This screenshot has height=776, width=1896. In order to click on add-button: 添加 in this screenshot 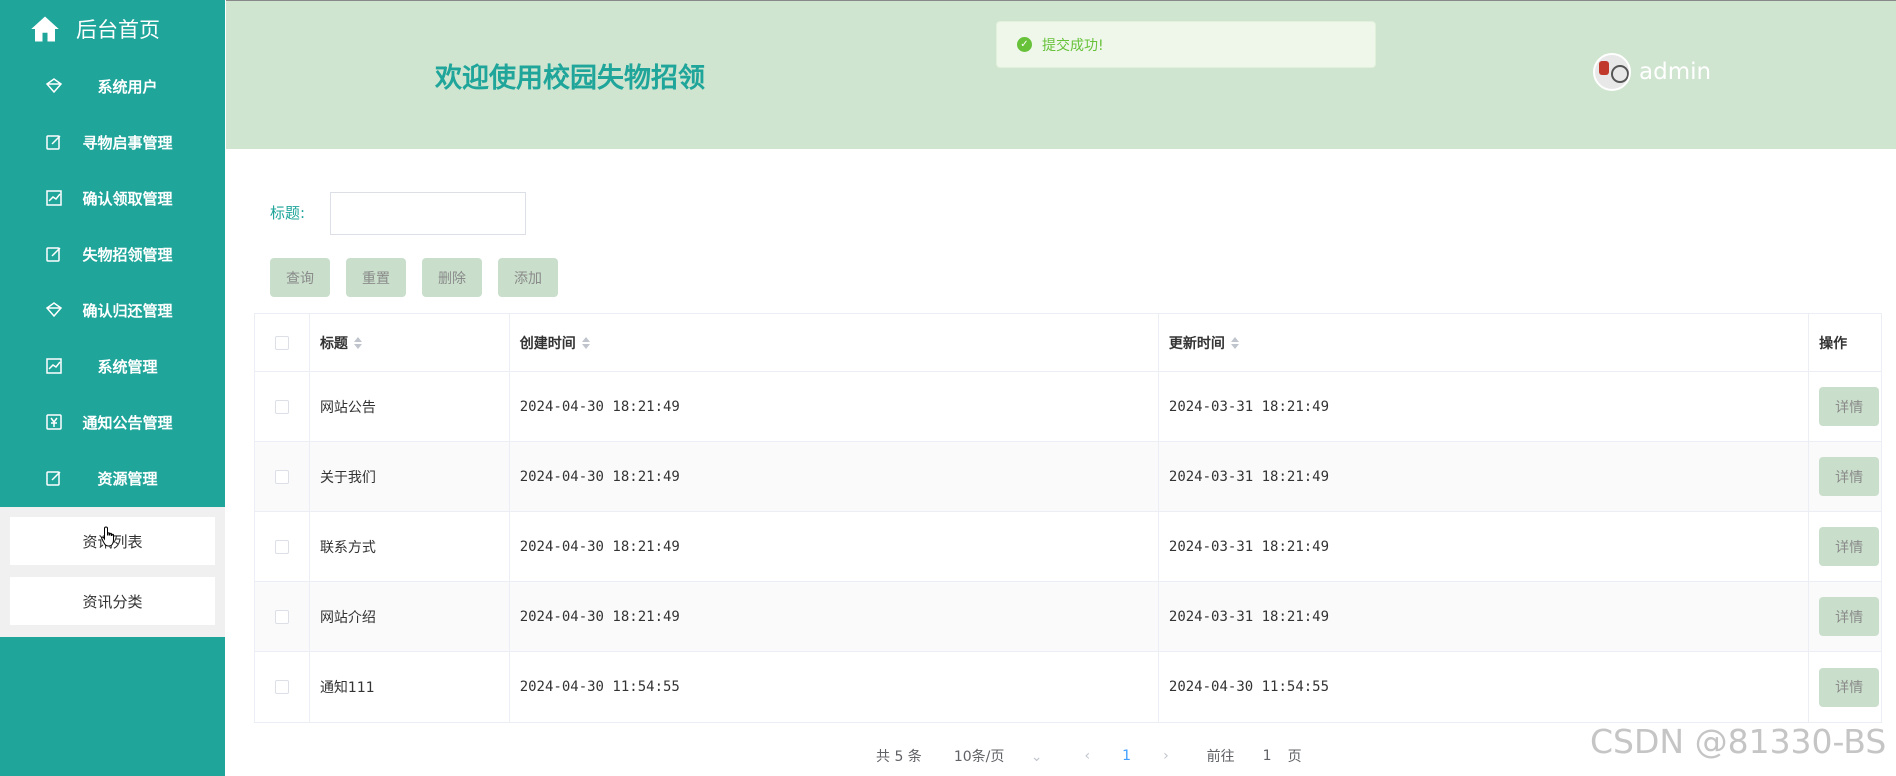, I will do `click(528, 277)`.